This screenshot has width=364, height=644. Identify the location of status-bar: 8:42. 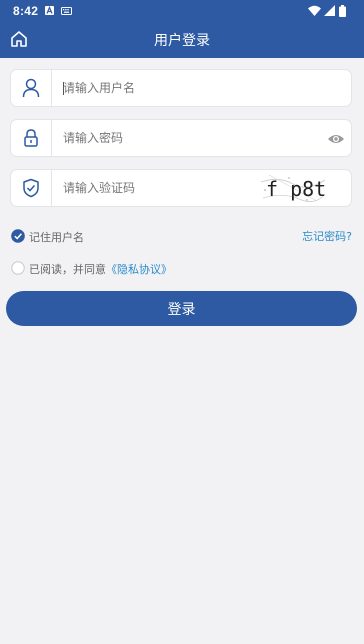
(182, 11).